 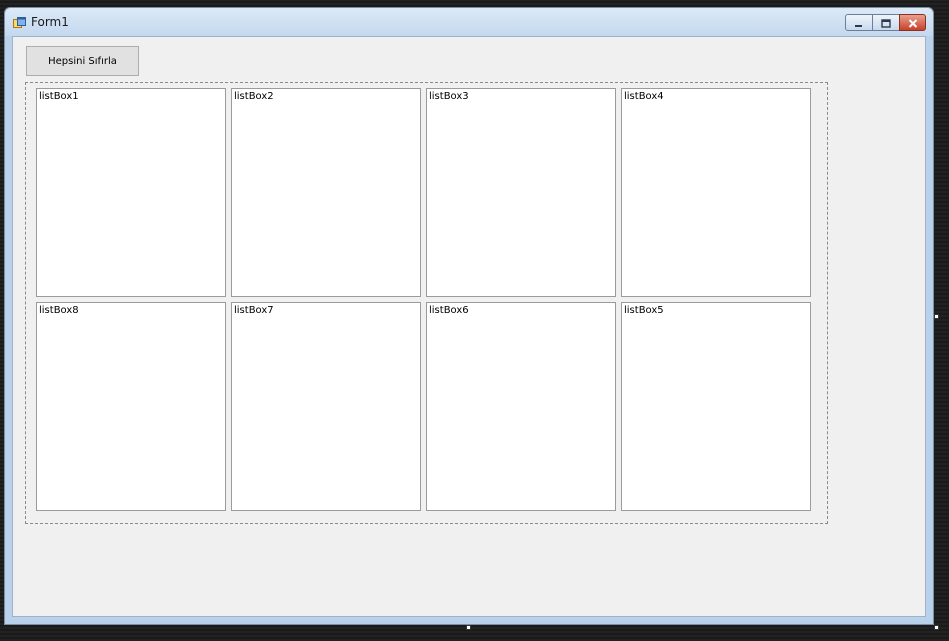 I want to click on listbox-5: listBox5, so click(x=716, y=406).